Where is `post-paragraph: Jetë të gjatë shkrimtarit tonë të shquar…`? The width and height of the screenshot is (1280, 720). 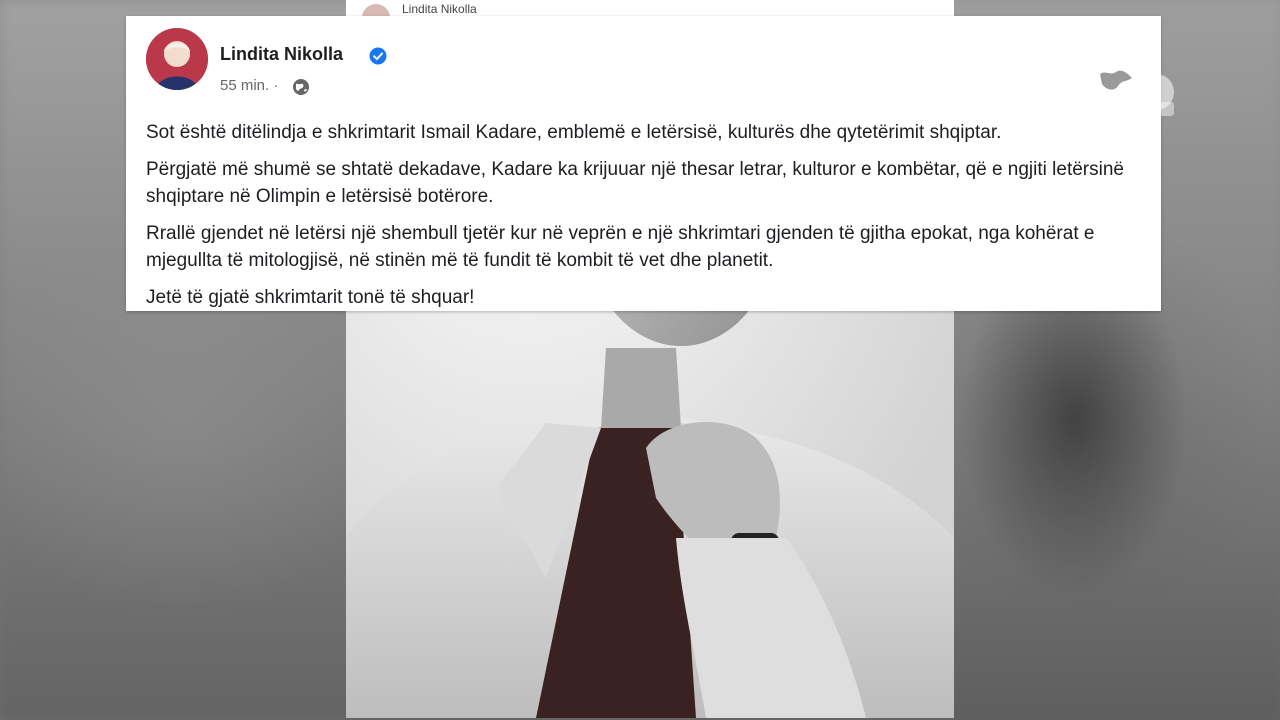
post-paragraph: Jetë të gjatë shkrimtarit tonë të shquar… is located at coordinates (310, 297).